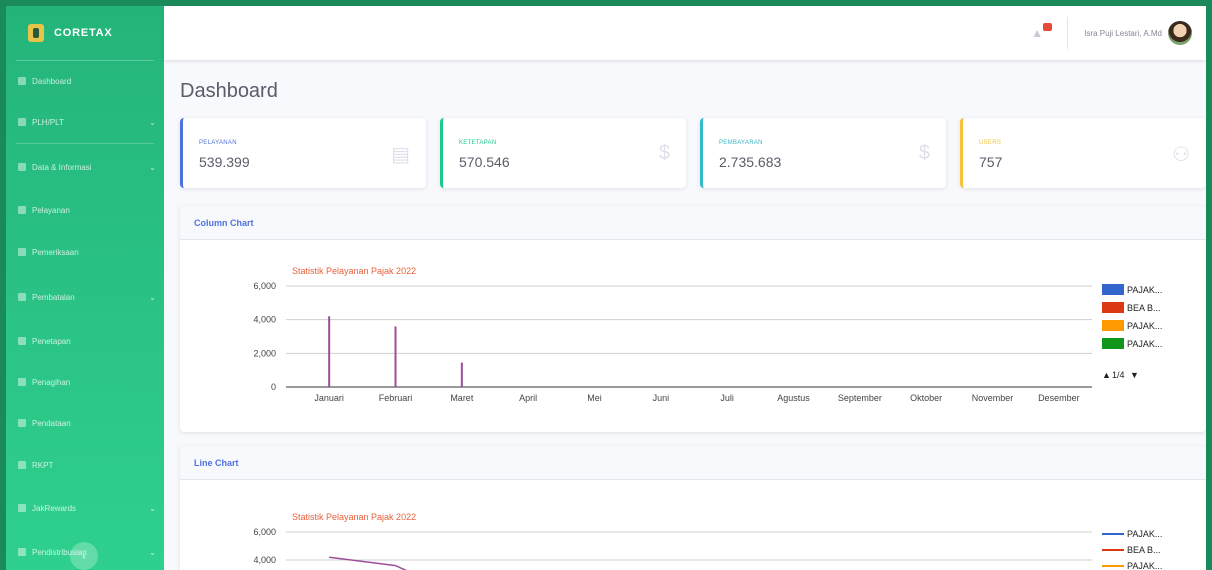 Image resolution: width=1212 pixels, height=570 pixels. I want to click on x-tick-label: November, so click(993, 398).